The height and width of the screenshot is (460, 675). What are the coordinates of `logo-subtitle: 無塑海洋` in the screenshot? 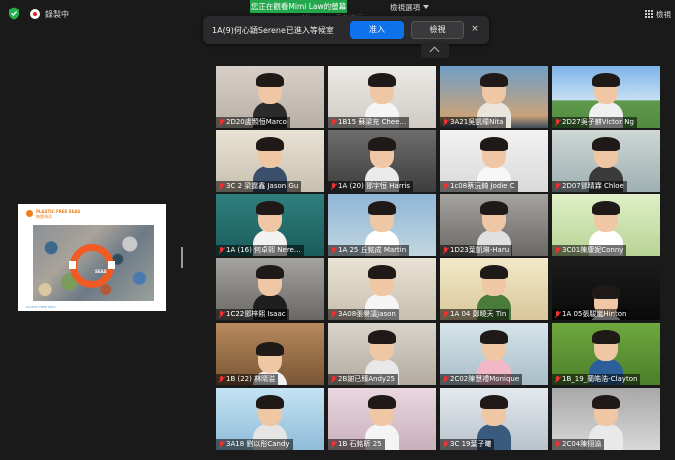 It's located at (44, 216).